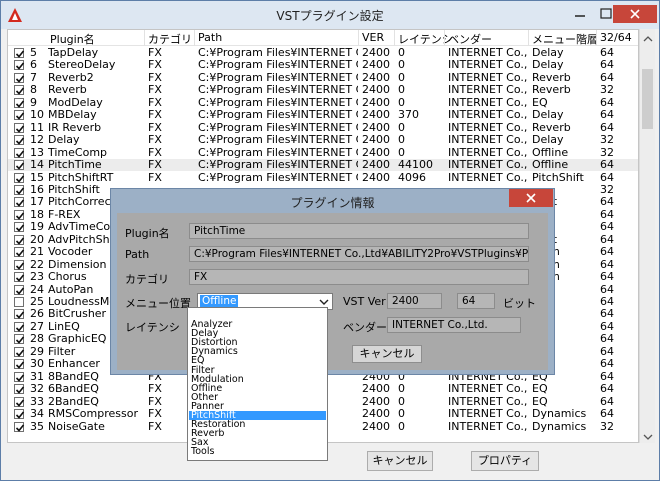 This screenshot has height=481, width=660. I want to click on cell-menu: Offline, so click(550, 152).